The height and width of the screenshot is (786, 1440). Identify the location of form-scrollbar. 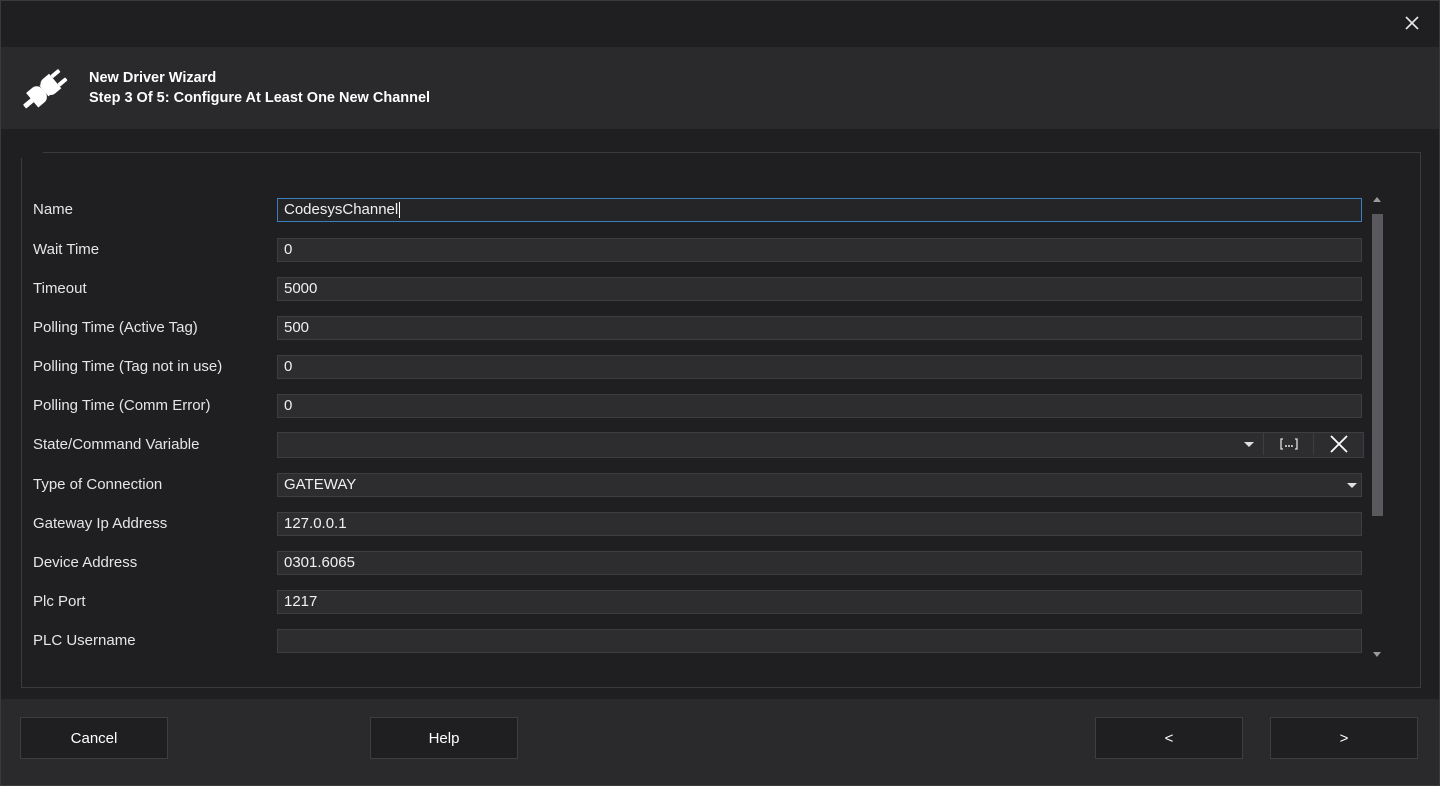
(1377, 427).